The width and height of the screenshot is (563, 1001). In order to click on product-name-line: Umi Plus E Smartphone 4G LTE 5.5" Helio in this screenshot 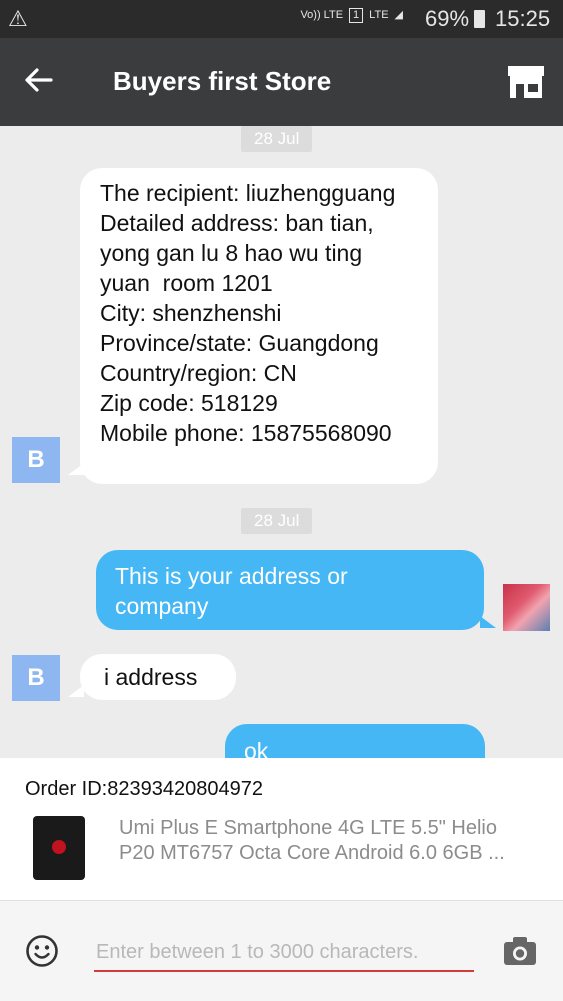, I will do `click(308, 828)`.